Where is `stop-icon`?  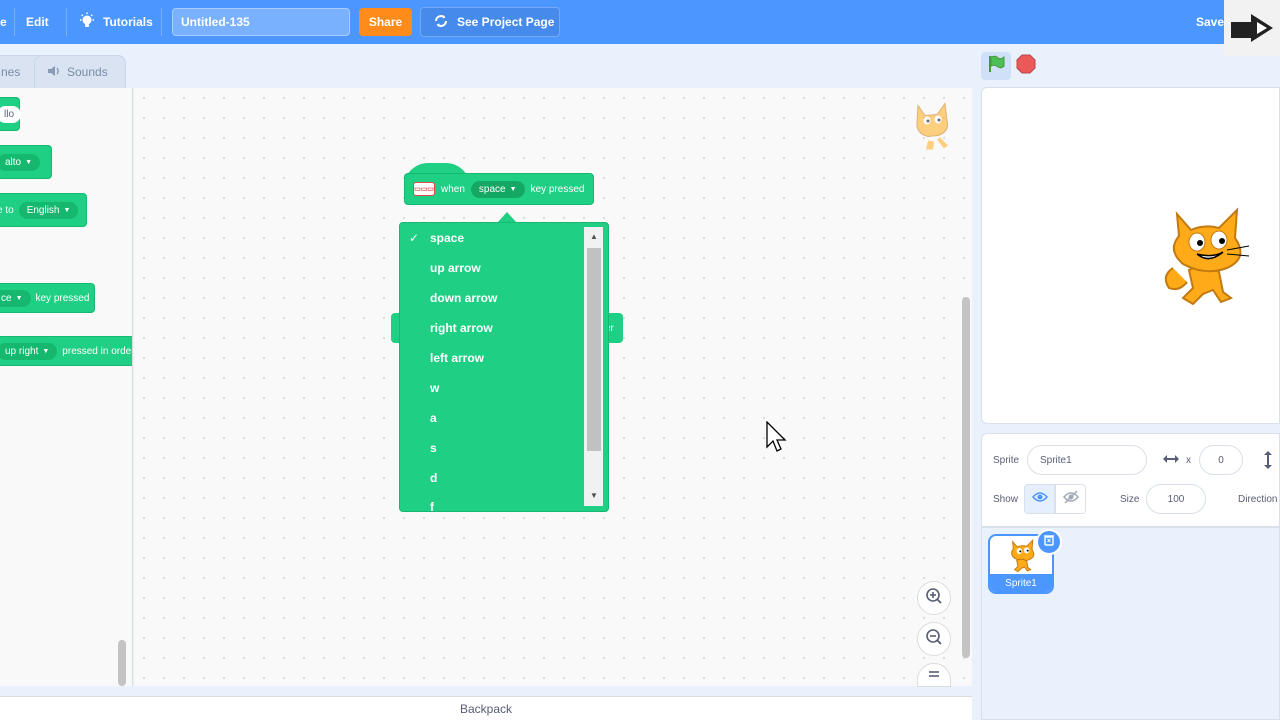 stop-icon is located at coordinates (1026, 66).